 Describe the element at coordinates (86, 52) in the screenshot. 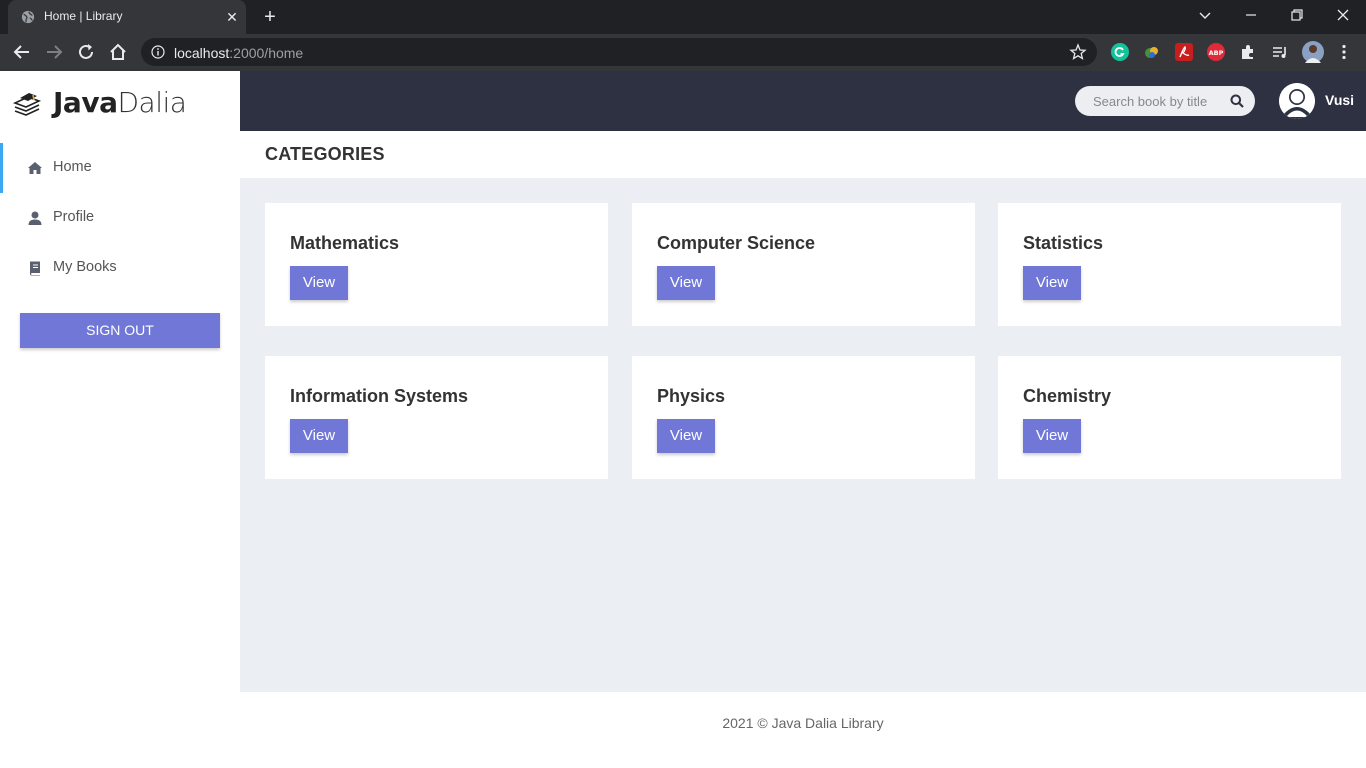

I see `reload-icon` at that location.